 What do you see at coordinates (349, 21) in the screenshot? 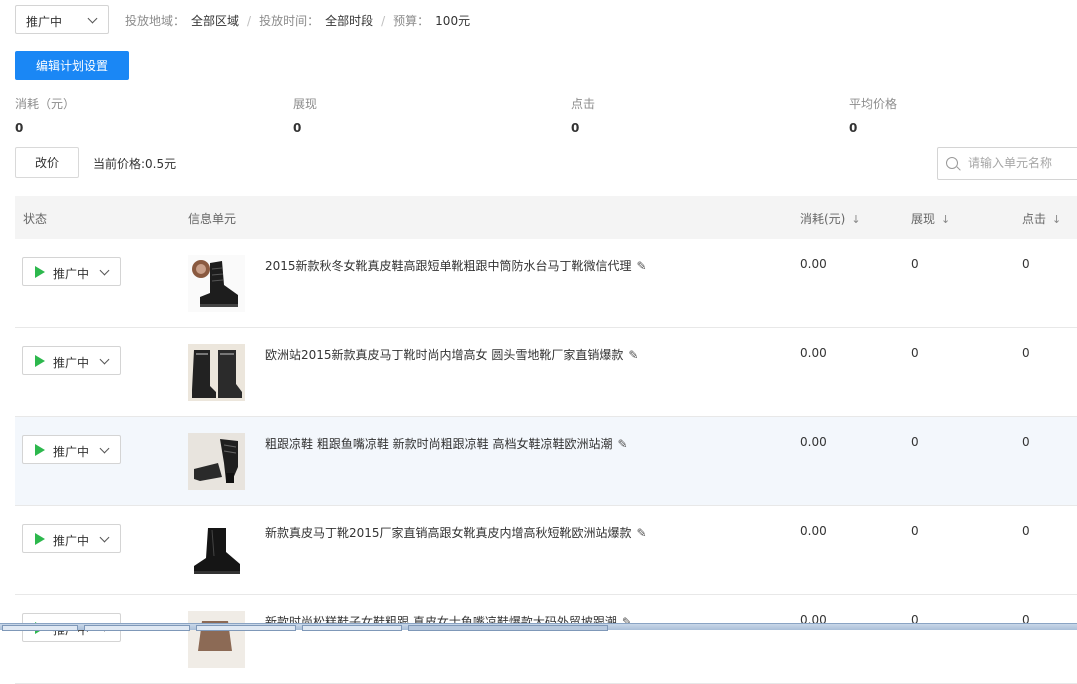
I see `time-value: 全部时段` at bounding box center [349, 21].